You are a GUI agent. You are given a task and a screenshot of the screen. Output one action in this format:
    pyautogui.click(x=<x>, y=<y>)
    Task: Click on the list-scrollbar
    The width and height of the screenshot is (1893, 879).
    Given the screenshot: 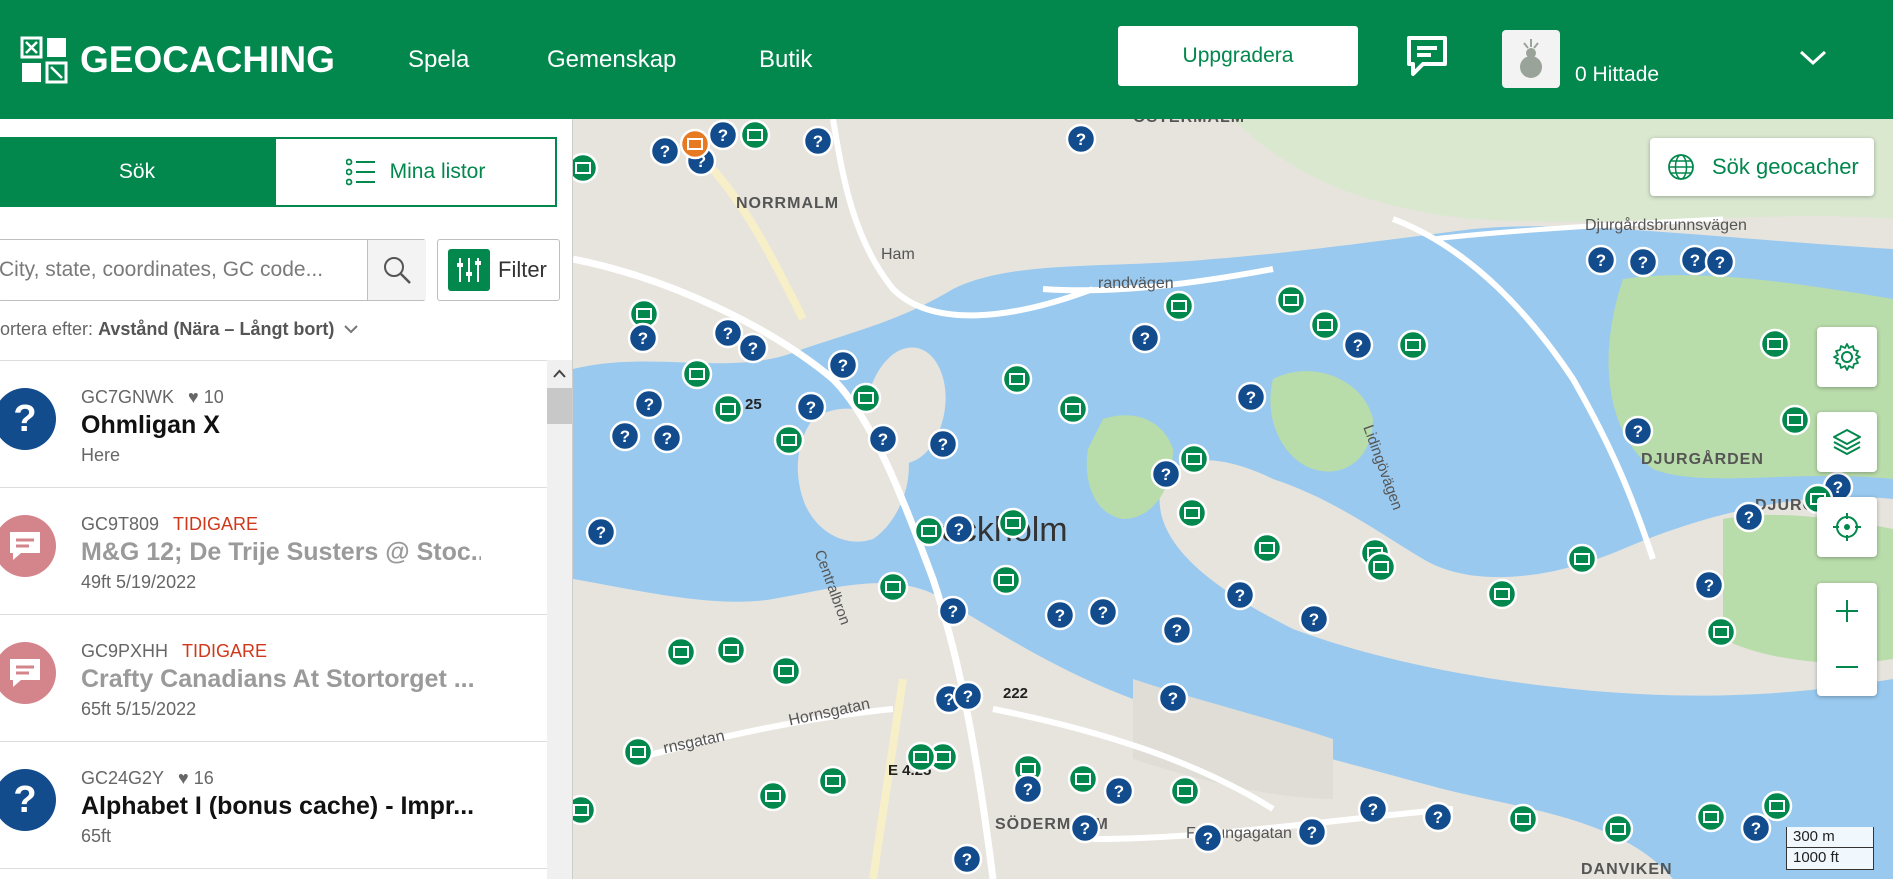 What is the action you would take?
    pyautogui.click(x=559, y=619)
    